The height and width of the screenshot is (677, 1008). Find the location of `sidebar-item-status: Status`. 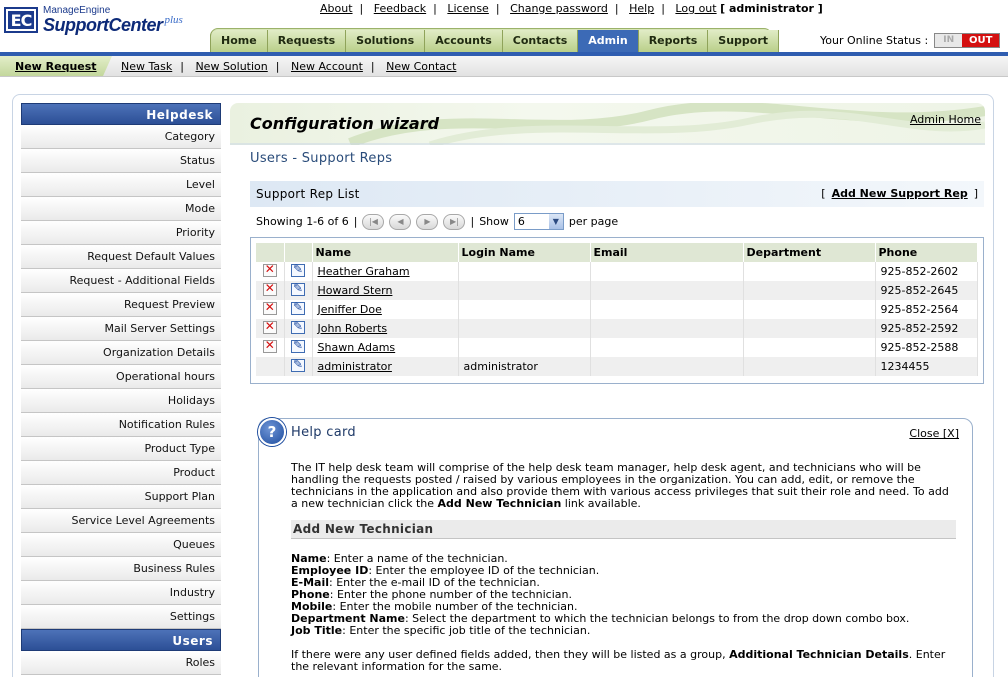

sidebar-item-status: Status is located at coordinates (121, 161).